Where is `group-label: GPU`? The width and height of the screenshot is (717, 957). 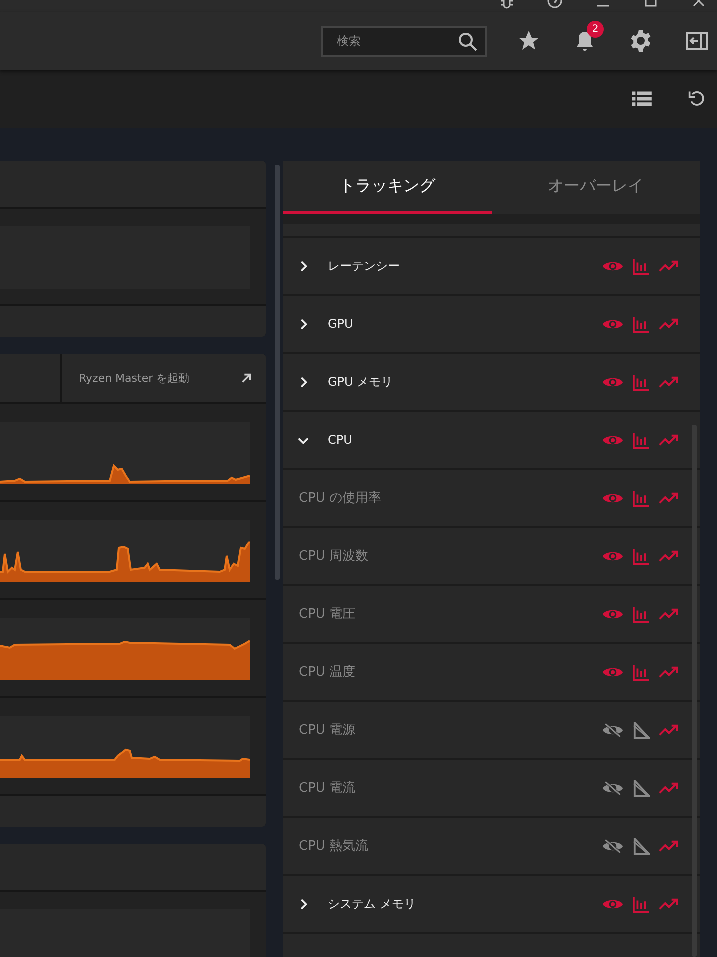
group-label: GPU is located at coordinates (341, 324).